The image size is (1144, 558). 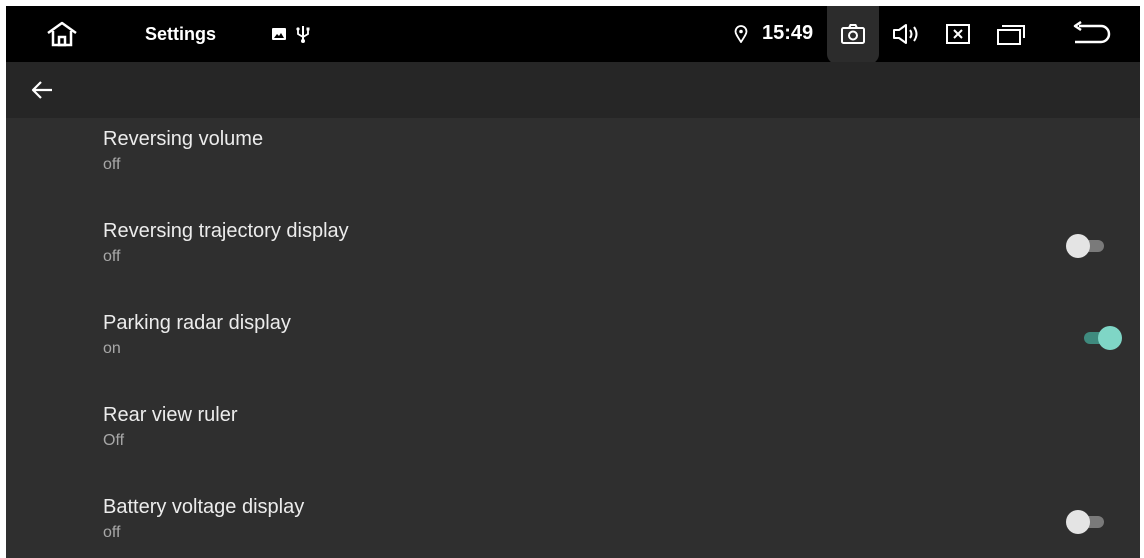 What do you see at coordinates (1091, 34) in the screenshot?
I see `back-arrow-icon` at bounding box center [1091, 34].